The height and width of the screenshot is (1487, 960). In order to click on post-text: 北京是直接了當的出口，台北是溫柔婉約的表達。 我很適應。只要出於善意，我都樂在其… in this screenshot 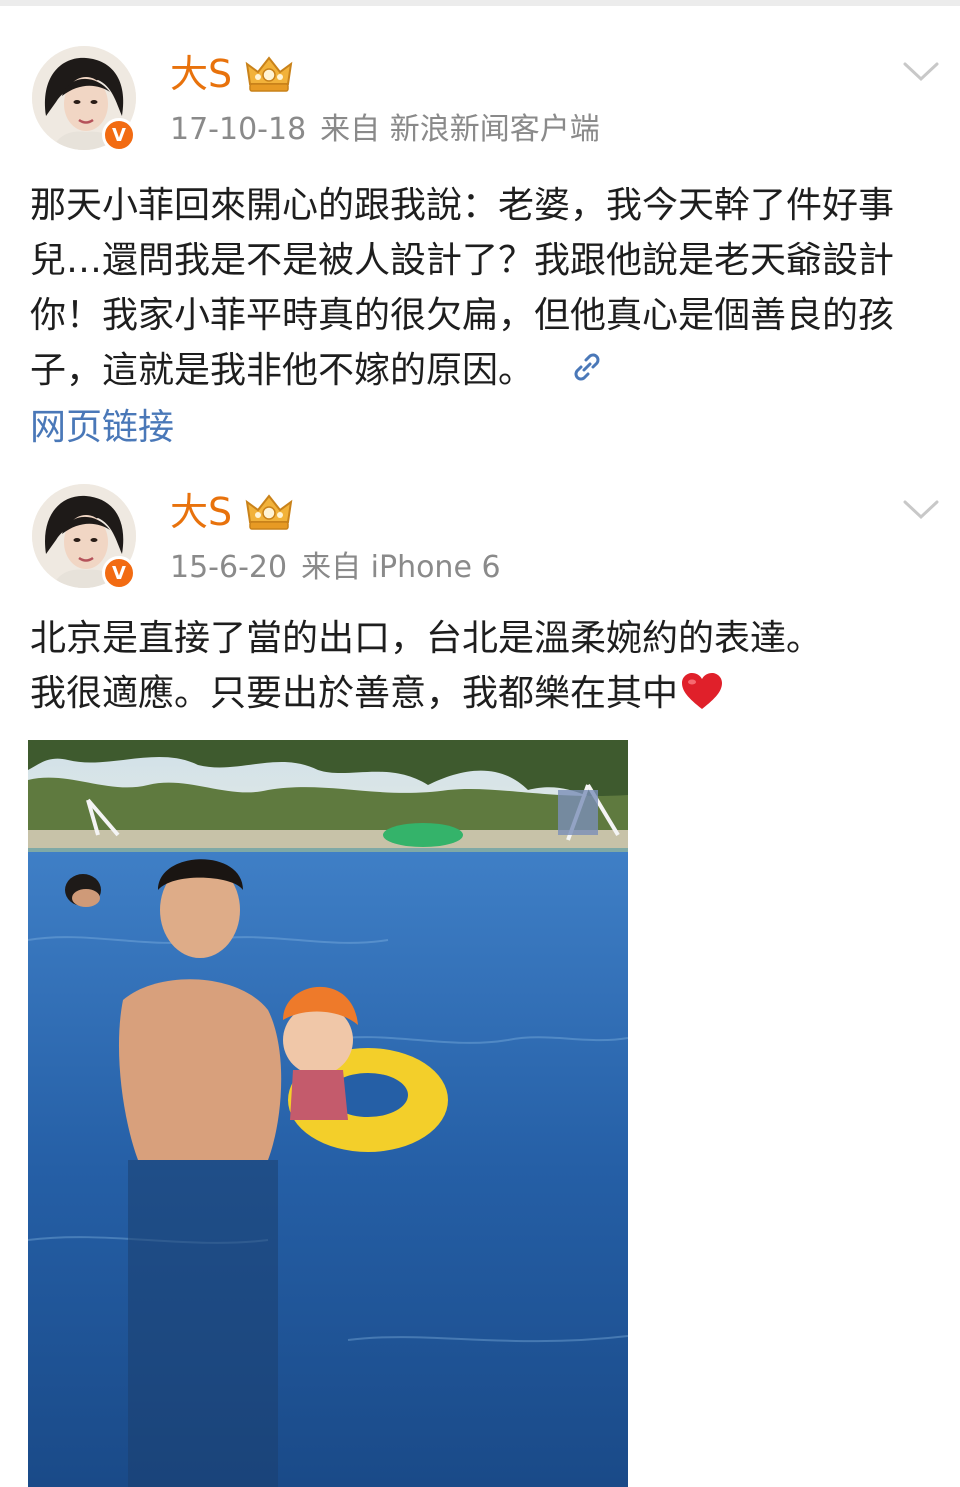, I will do `click(480, 669)`.